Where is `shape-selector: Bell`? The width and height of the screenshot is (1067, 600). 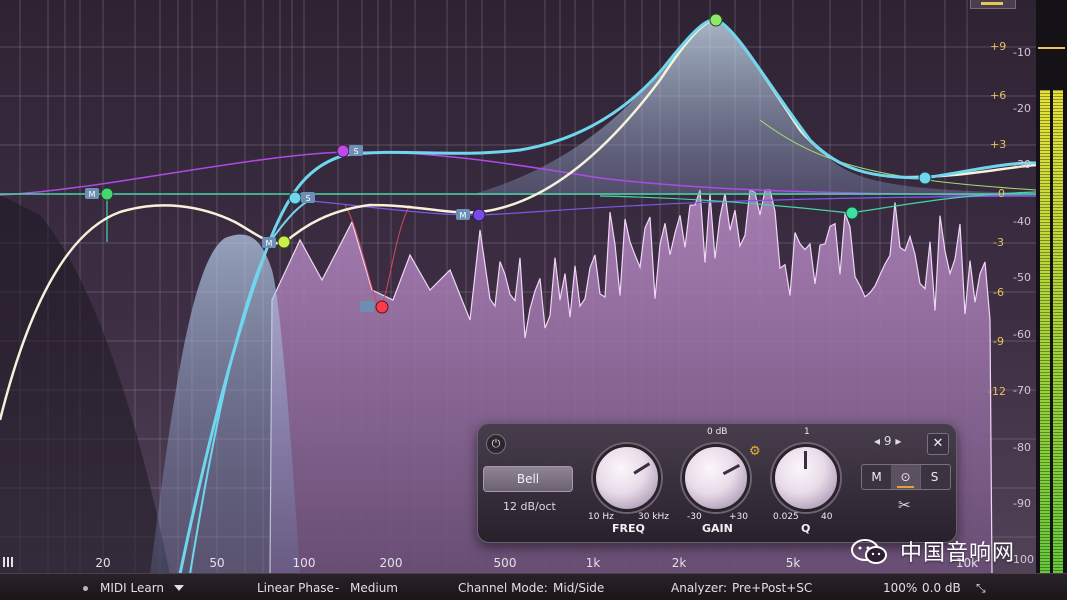 shape-selector: Bell is located at coordinates (528, 479).